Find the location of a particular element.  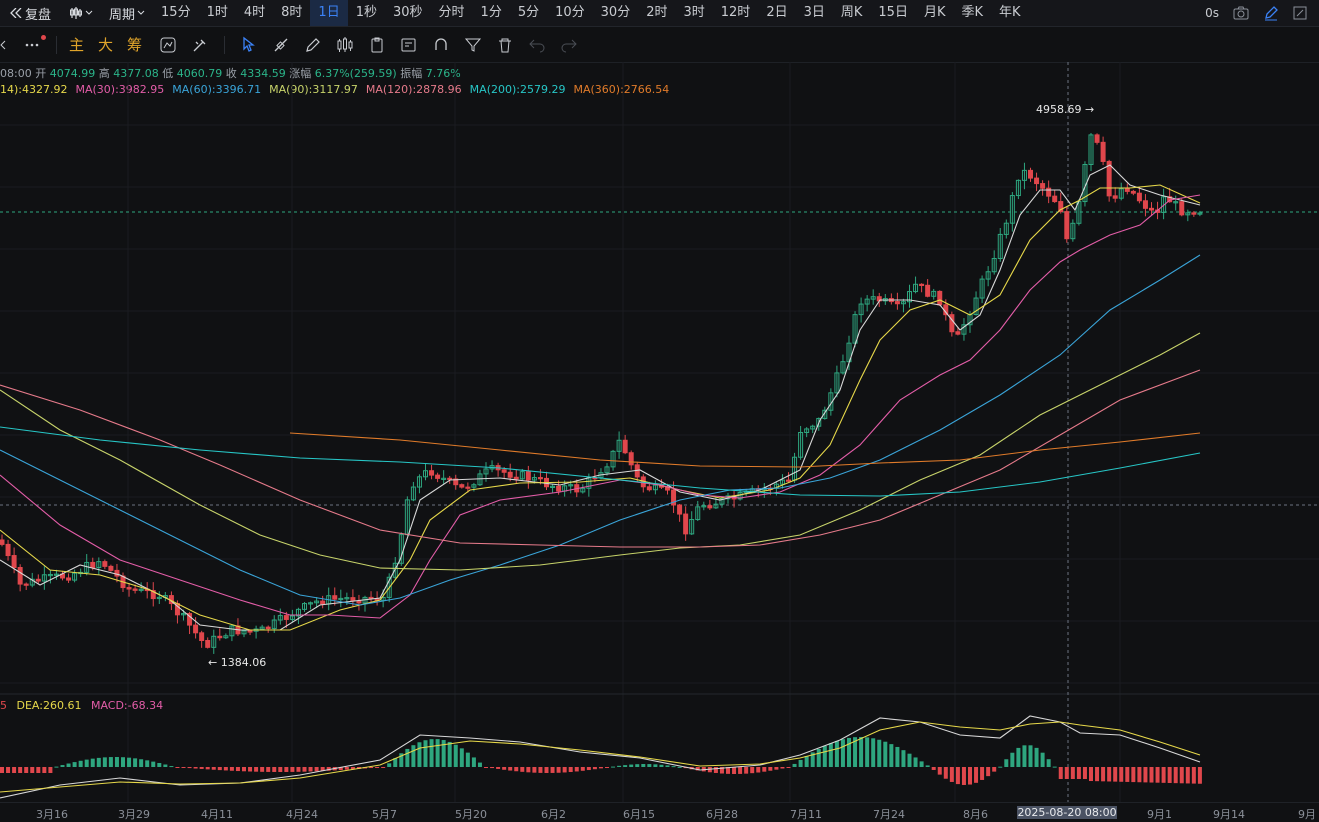

undo-icon is located at coordinates (537, 45).